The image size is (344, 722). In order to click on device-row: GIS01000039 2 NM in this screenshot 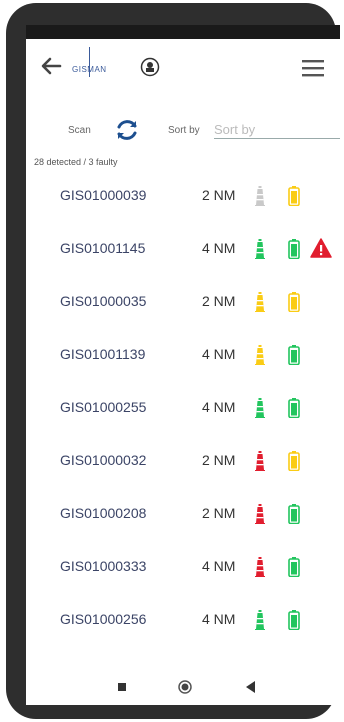, I will do `click(183, 197)`.